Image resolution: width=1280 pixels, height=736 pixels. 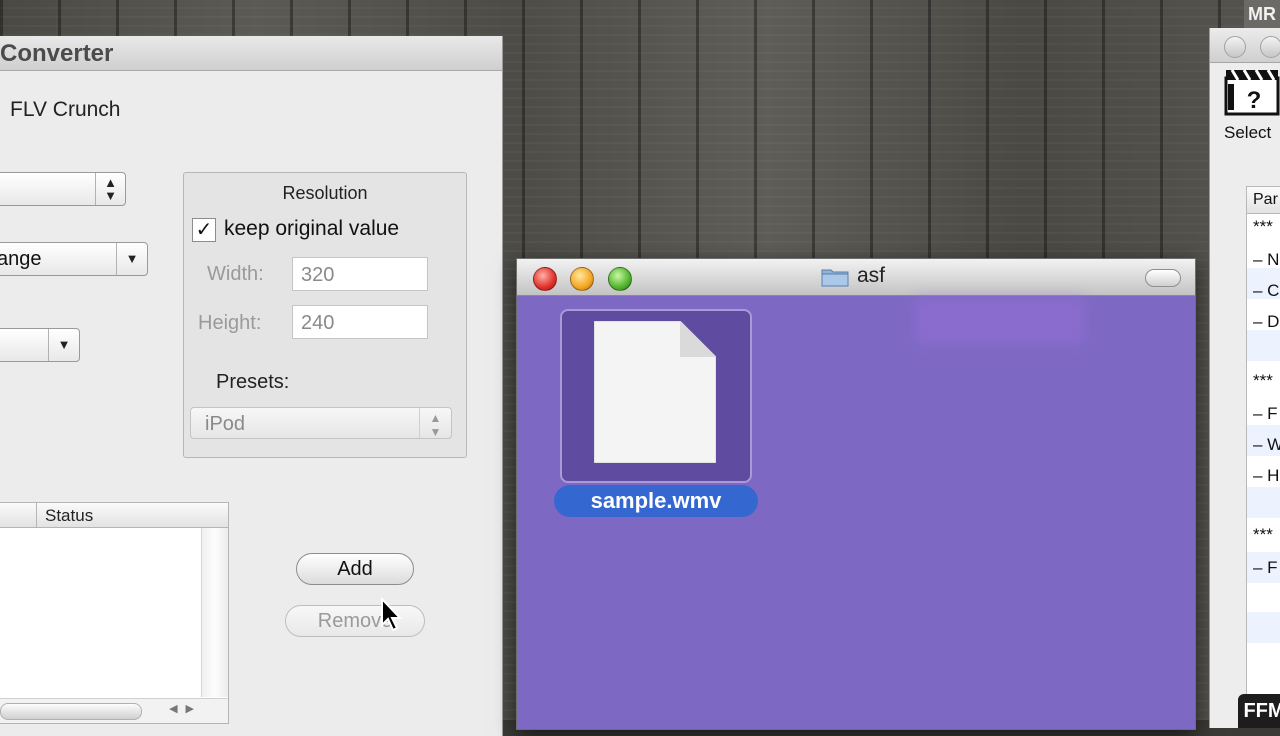 What do you see at coordinates (230, 323) in the screenshot?
I see `height-label: Height:` at bounding box center [230, 323].